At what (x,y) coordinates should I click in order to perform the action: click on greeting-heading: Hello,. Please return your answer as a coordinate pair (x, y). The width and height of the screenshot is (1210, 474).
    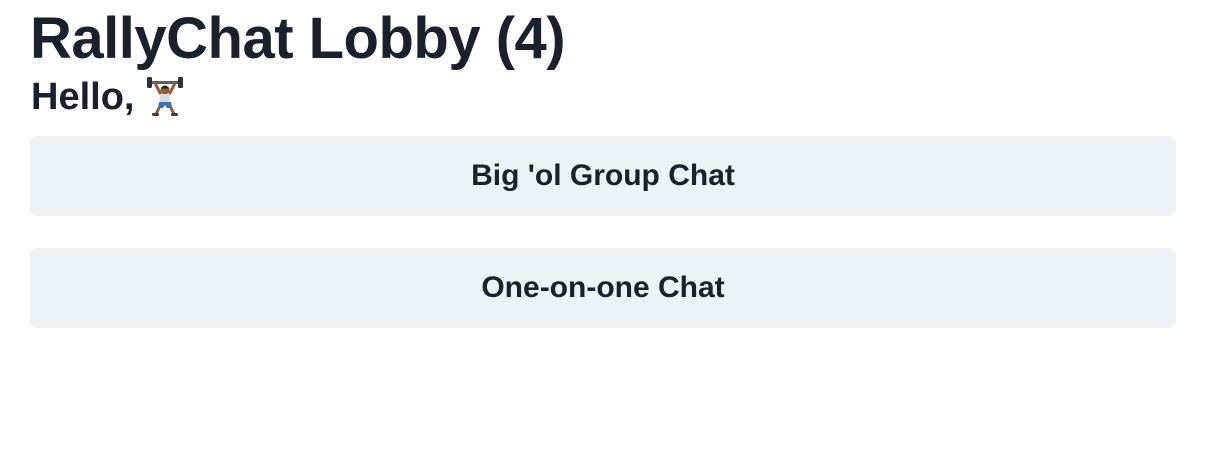
    Looking at the image, I should click on (107, 97).